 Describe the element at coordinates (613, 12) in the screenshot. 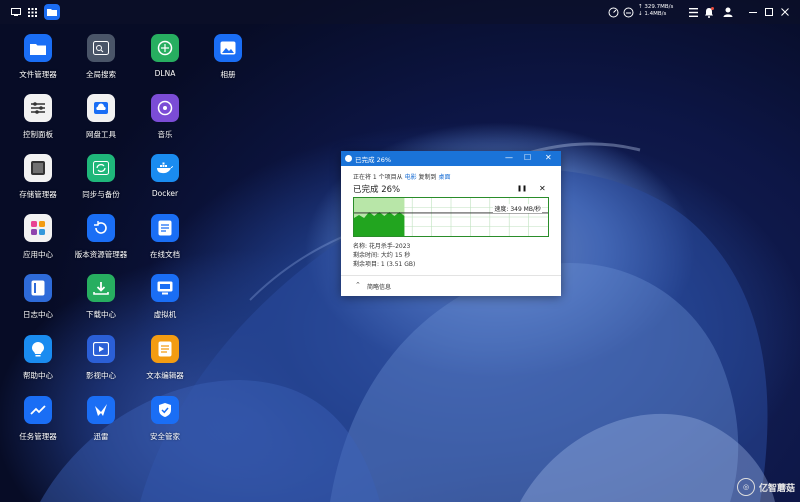

I see `performance-gauge-icon` at that location.